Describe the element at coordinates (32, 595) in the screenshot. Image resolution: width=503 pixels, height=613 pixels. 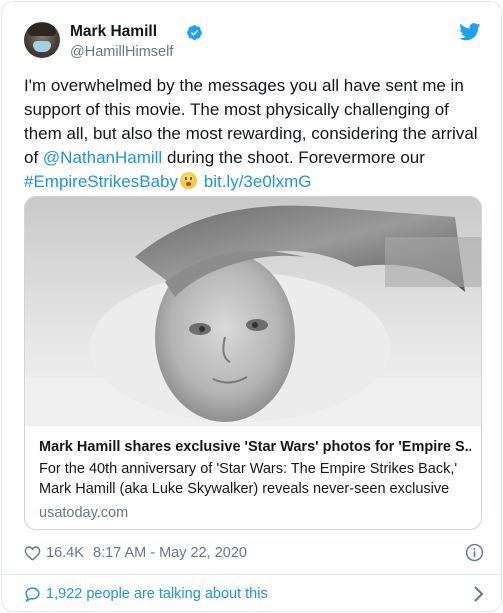
I see `comment-icon` at that location.